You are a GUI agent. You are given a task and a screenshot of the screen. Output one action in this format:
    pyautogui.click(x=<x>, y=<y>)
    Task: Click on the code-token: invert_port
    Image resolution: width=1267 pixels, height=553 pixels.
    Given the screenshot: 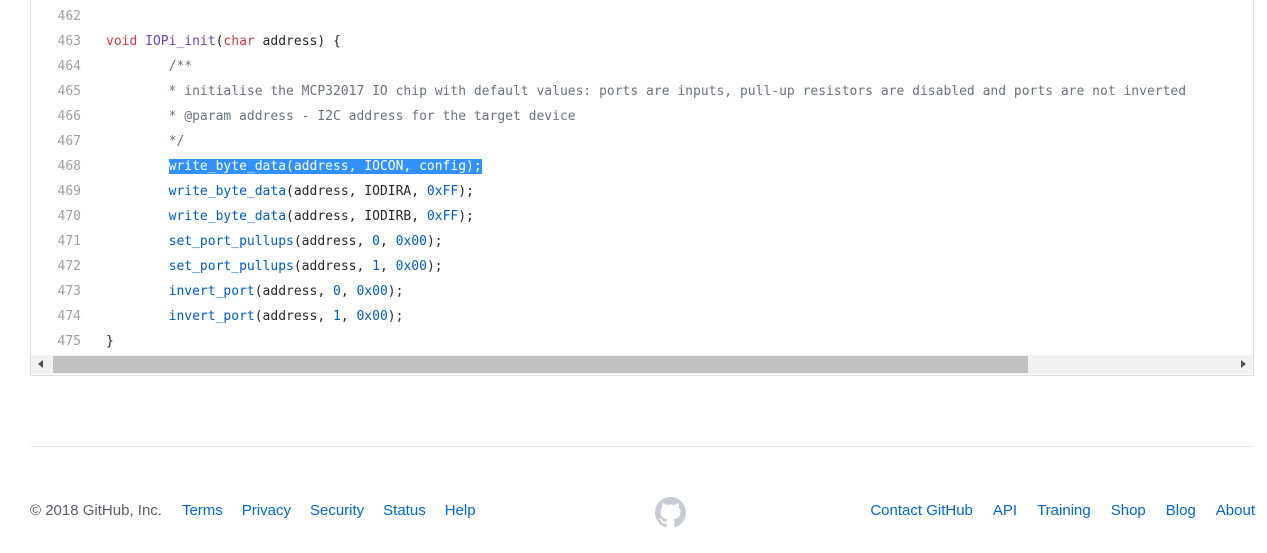 What is the action you would take?
    pyautogui.click(x=211, y=291)
    